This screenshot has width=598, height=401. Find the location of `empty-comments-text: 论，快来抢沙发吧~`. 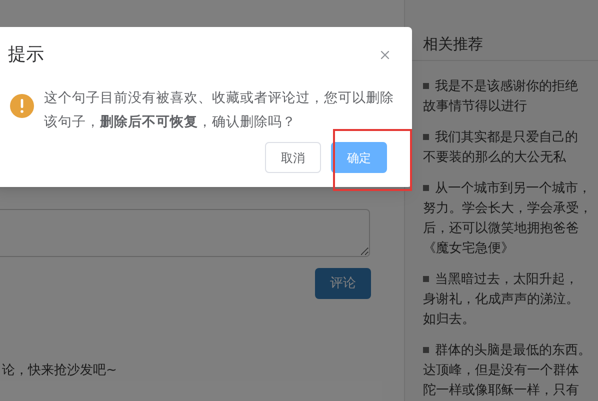

empty-comments-text: 论，快来抢沙发吧~ is located at coordinates (59, 371).